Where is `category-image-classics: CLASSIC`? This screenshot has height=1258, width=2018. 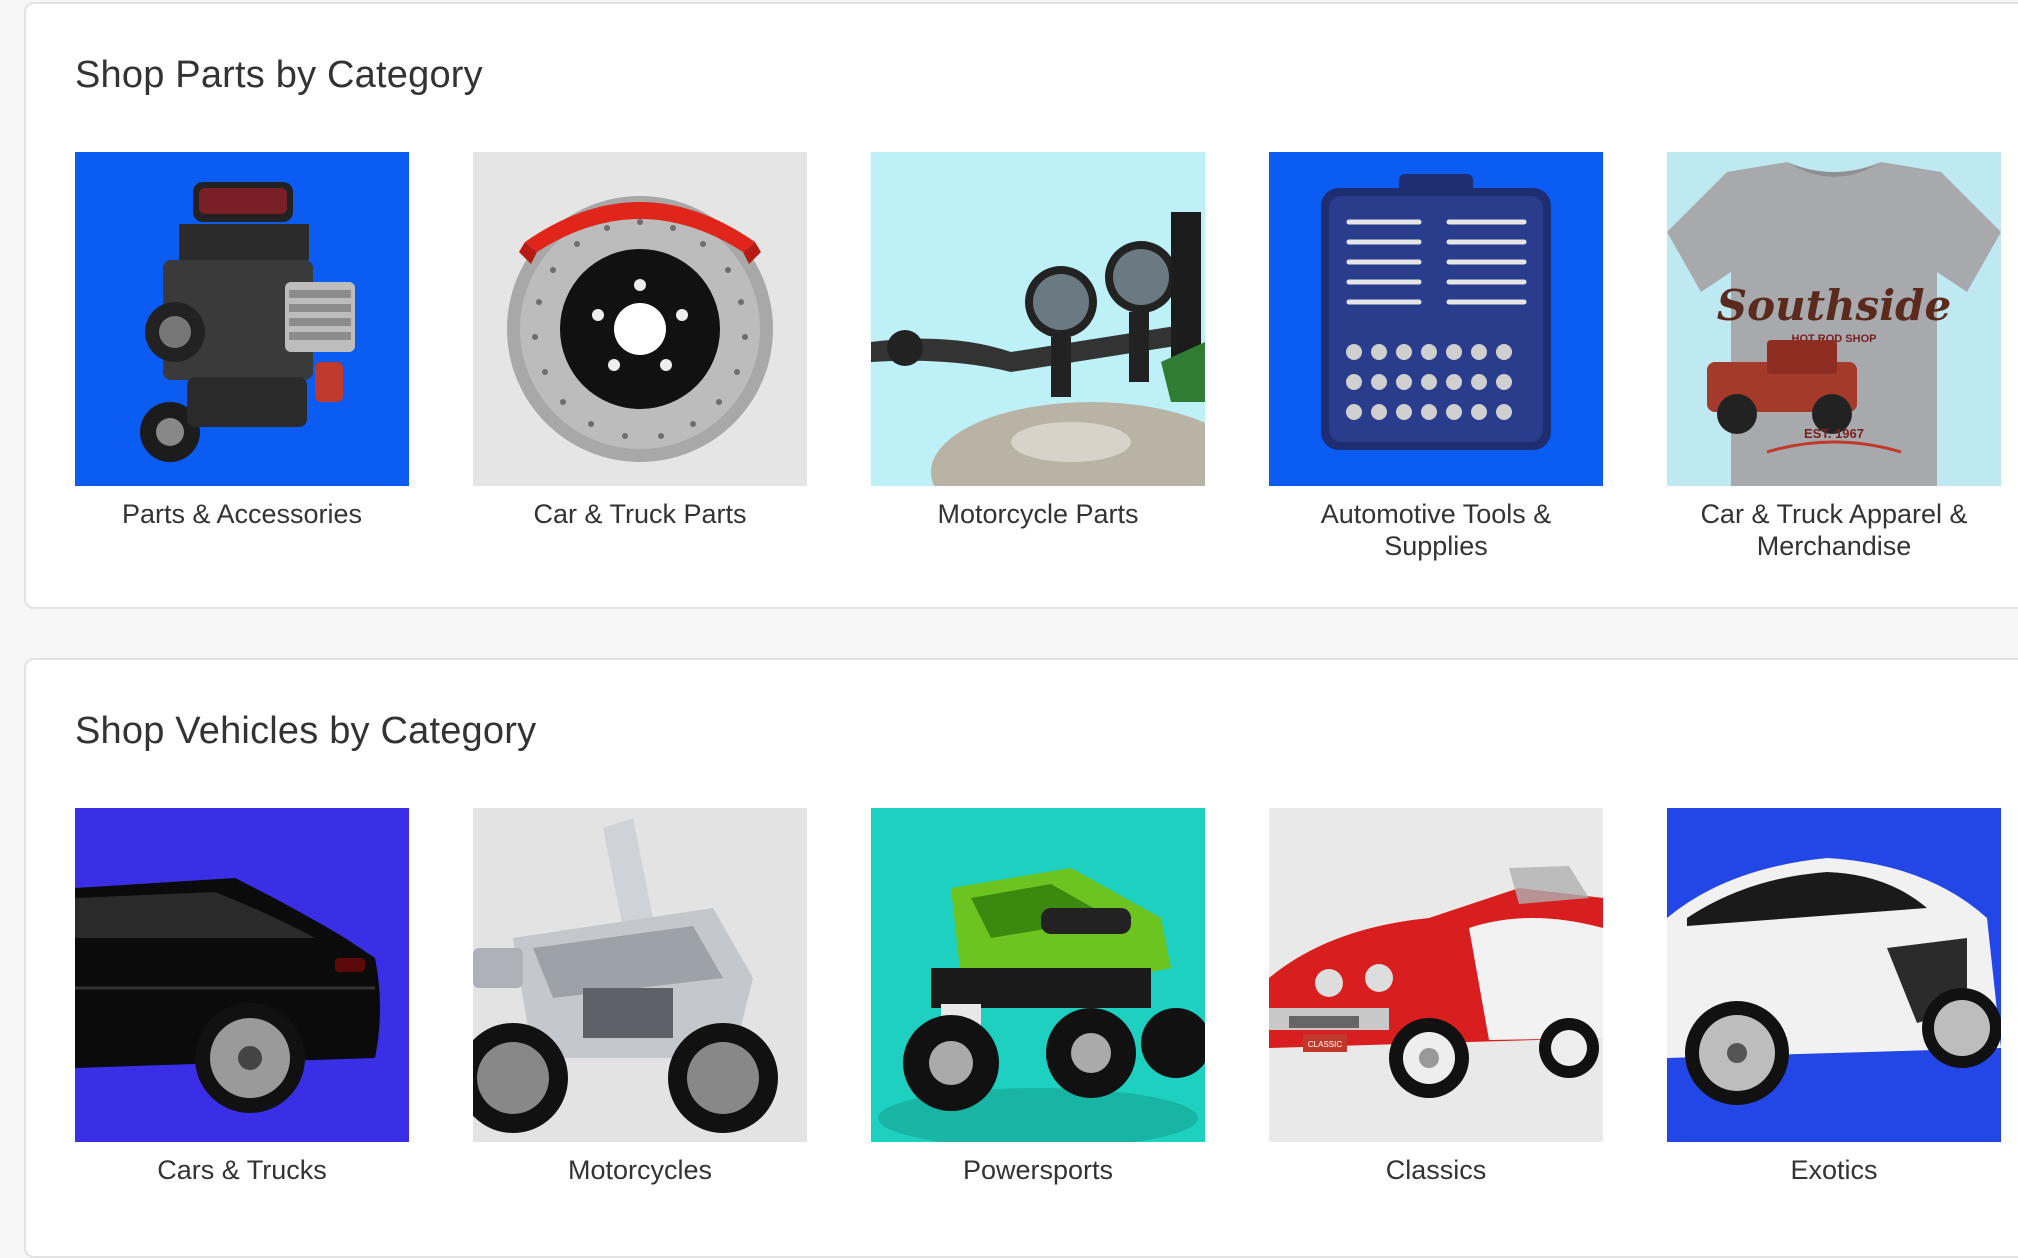 category-image-classics: CLASSIC is located at coordinates (1436, 975).